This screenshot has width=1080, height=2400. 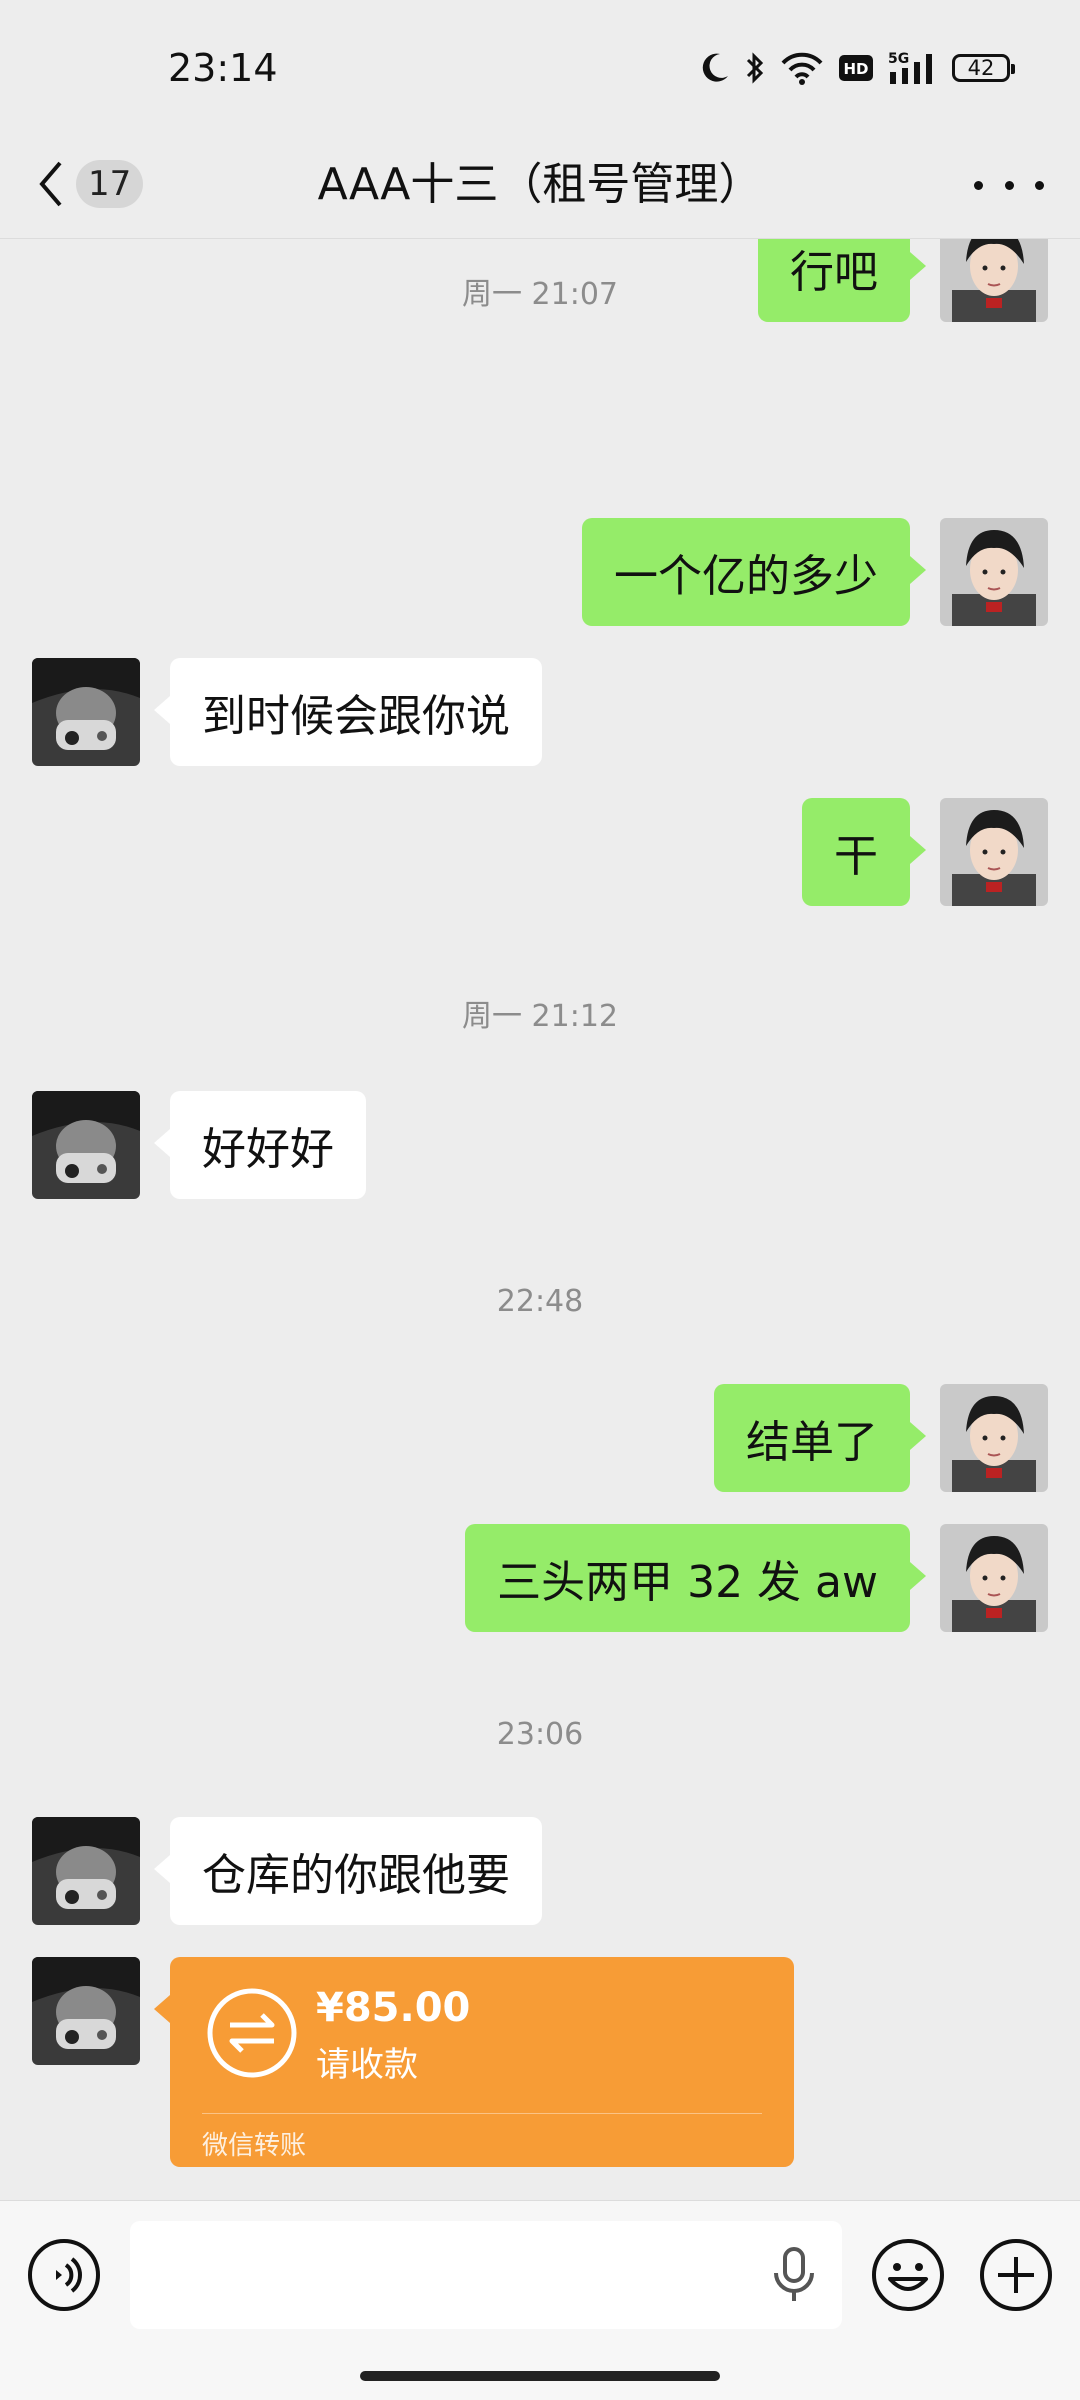 I want to click on message-incoming: 仓库的你跟他要, so click(x=348, y=1871).